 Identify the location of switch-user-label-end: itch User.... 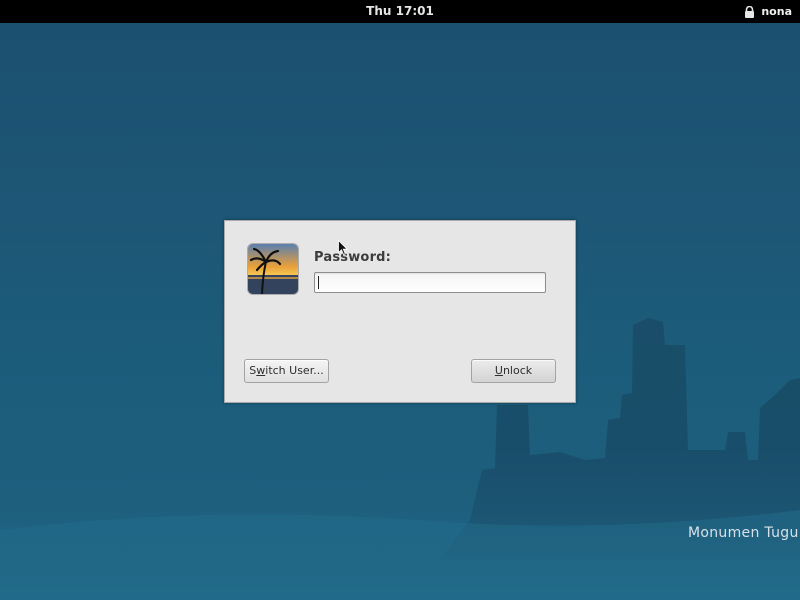
(294, 370).